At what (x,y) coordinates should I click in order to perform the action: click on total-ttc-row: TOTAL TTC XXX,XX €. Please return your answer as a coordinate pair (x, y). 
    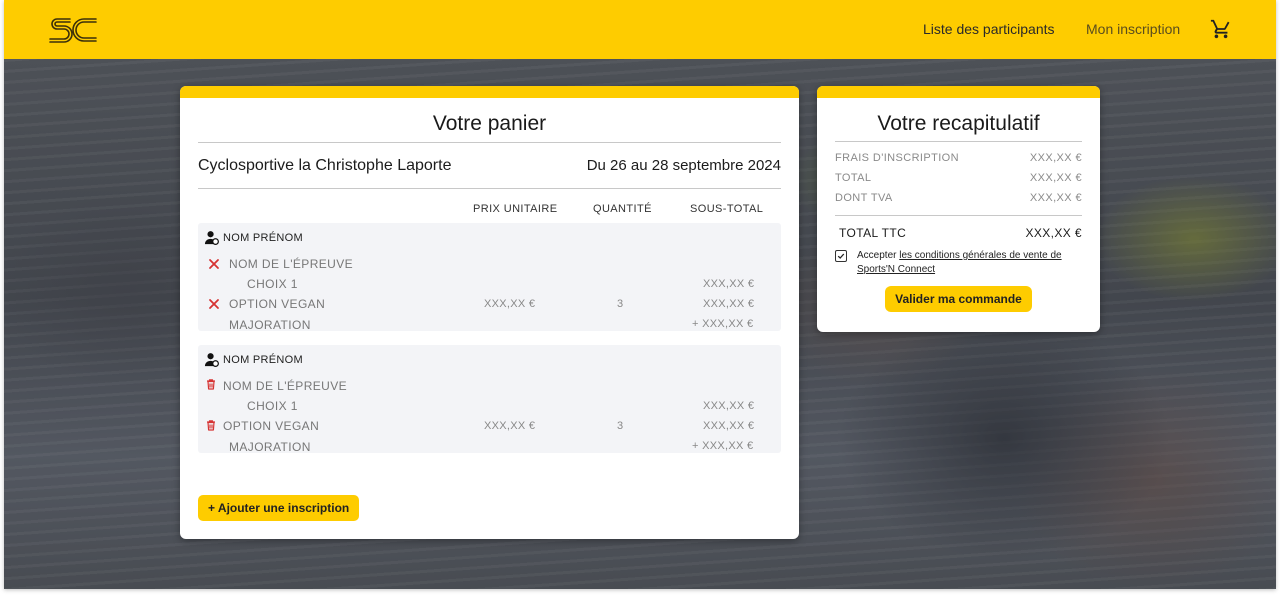
    Looking at the image, I should click on (958, 233).